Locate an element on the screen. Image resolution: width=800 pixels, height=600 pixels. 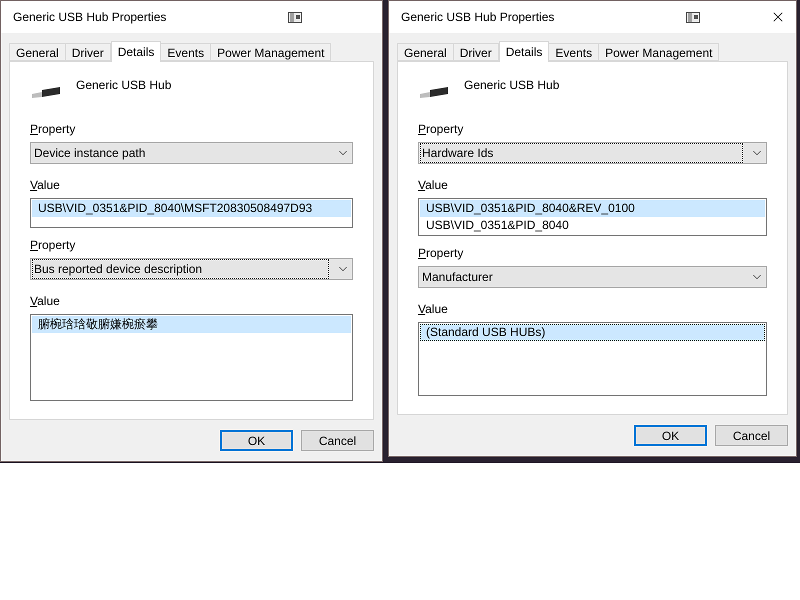
property-dropdown: Hardware Ids is located at coordinates (592, 153).